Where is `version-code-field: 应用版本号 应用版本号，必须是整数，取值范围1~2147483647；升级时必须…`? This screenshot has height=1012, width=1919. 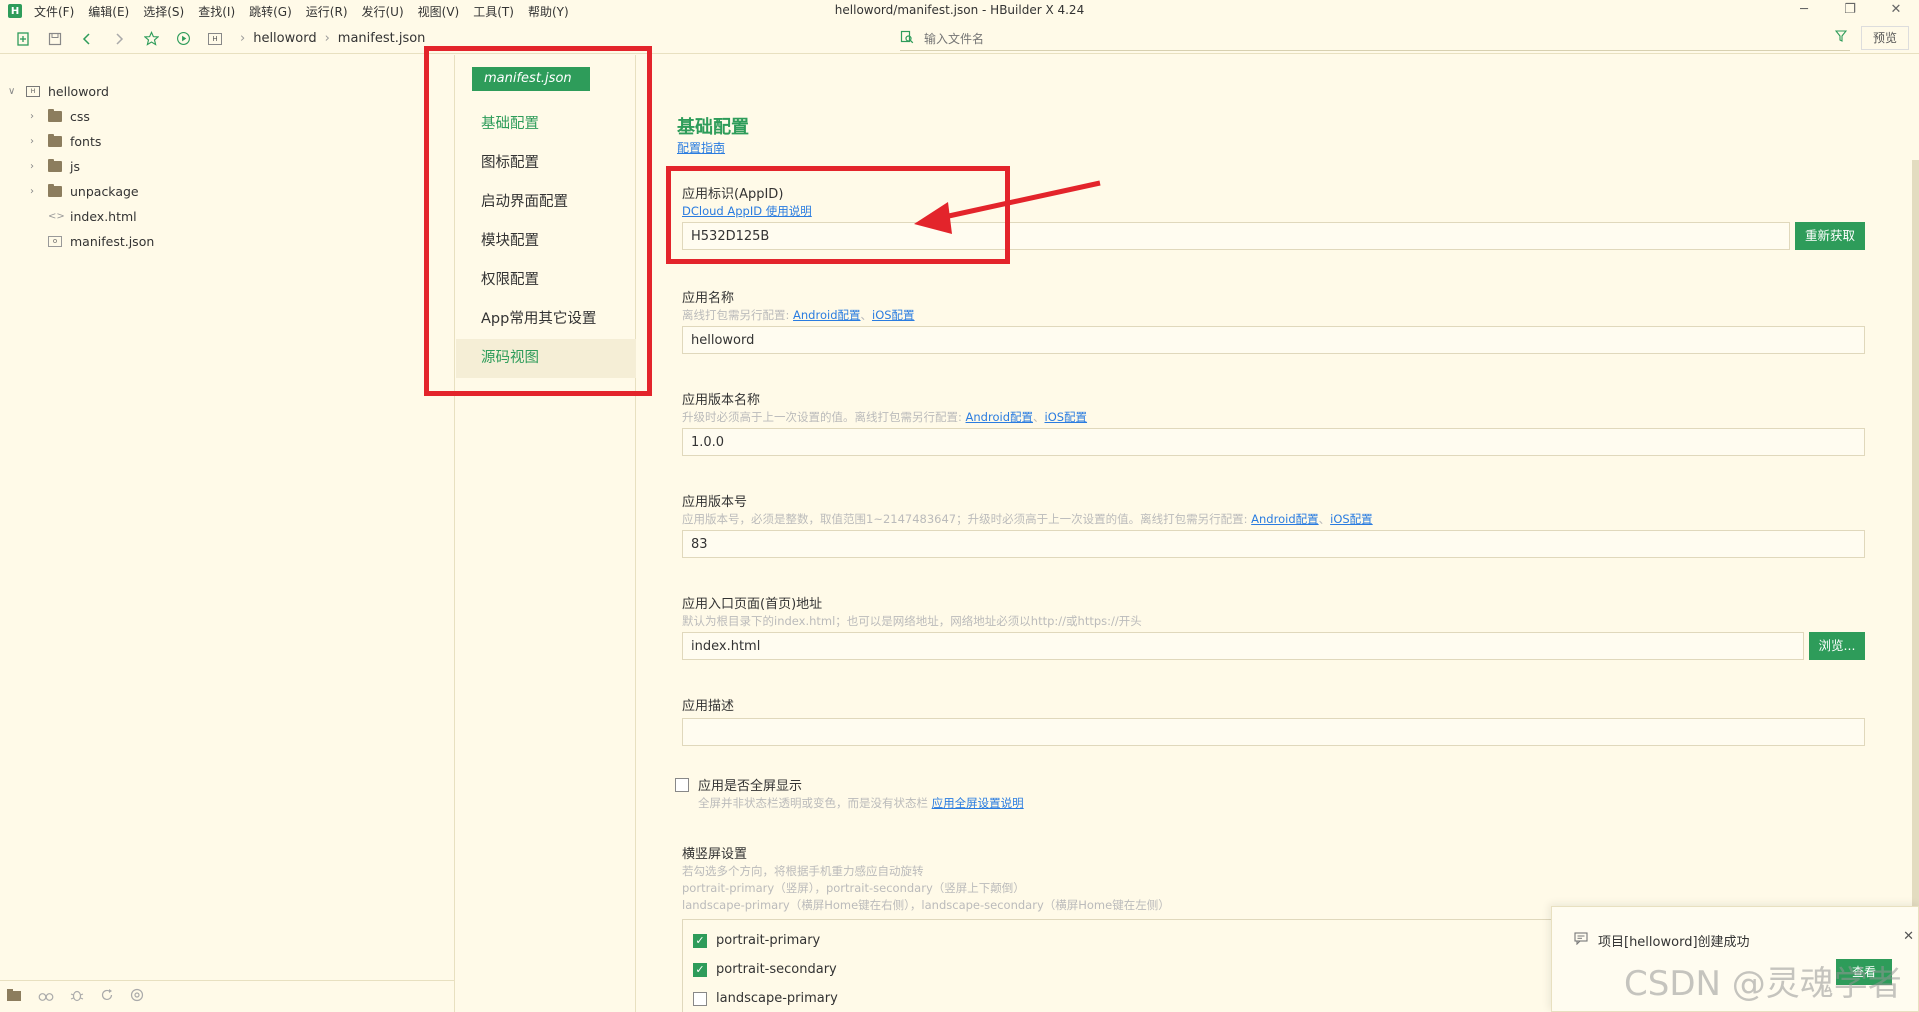
version-code-field: 应用版本号 应用版本号，必须是整数，取值范围1~2147483647；升级时必须… is located at coordinates (1273, 524).